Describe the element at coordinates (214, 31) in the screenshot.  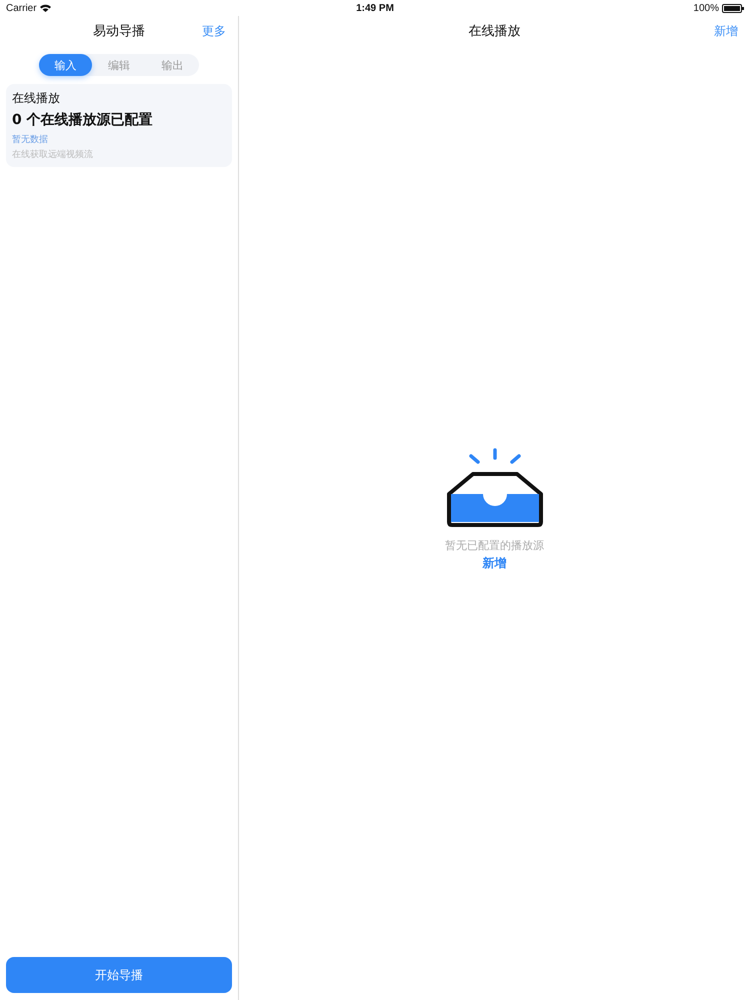
I see `more-link: 更多` at that location.